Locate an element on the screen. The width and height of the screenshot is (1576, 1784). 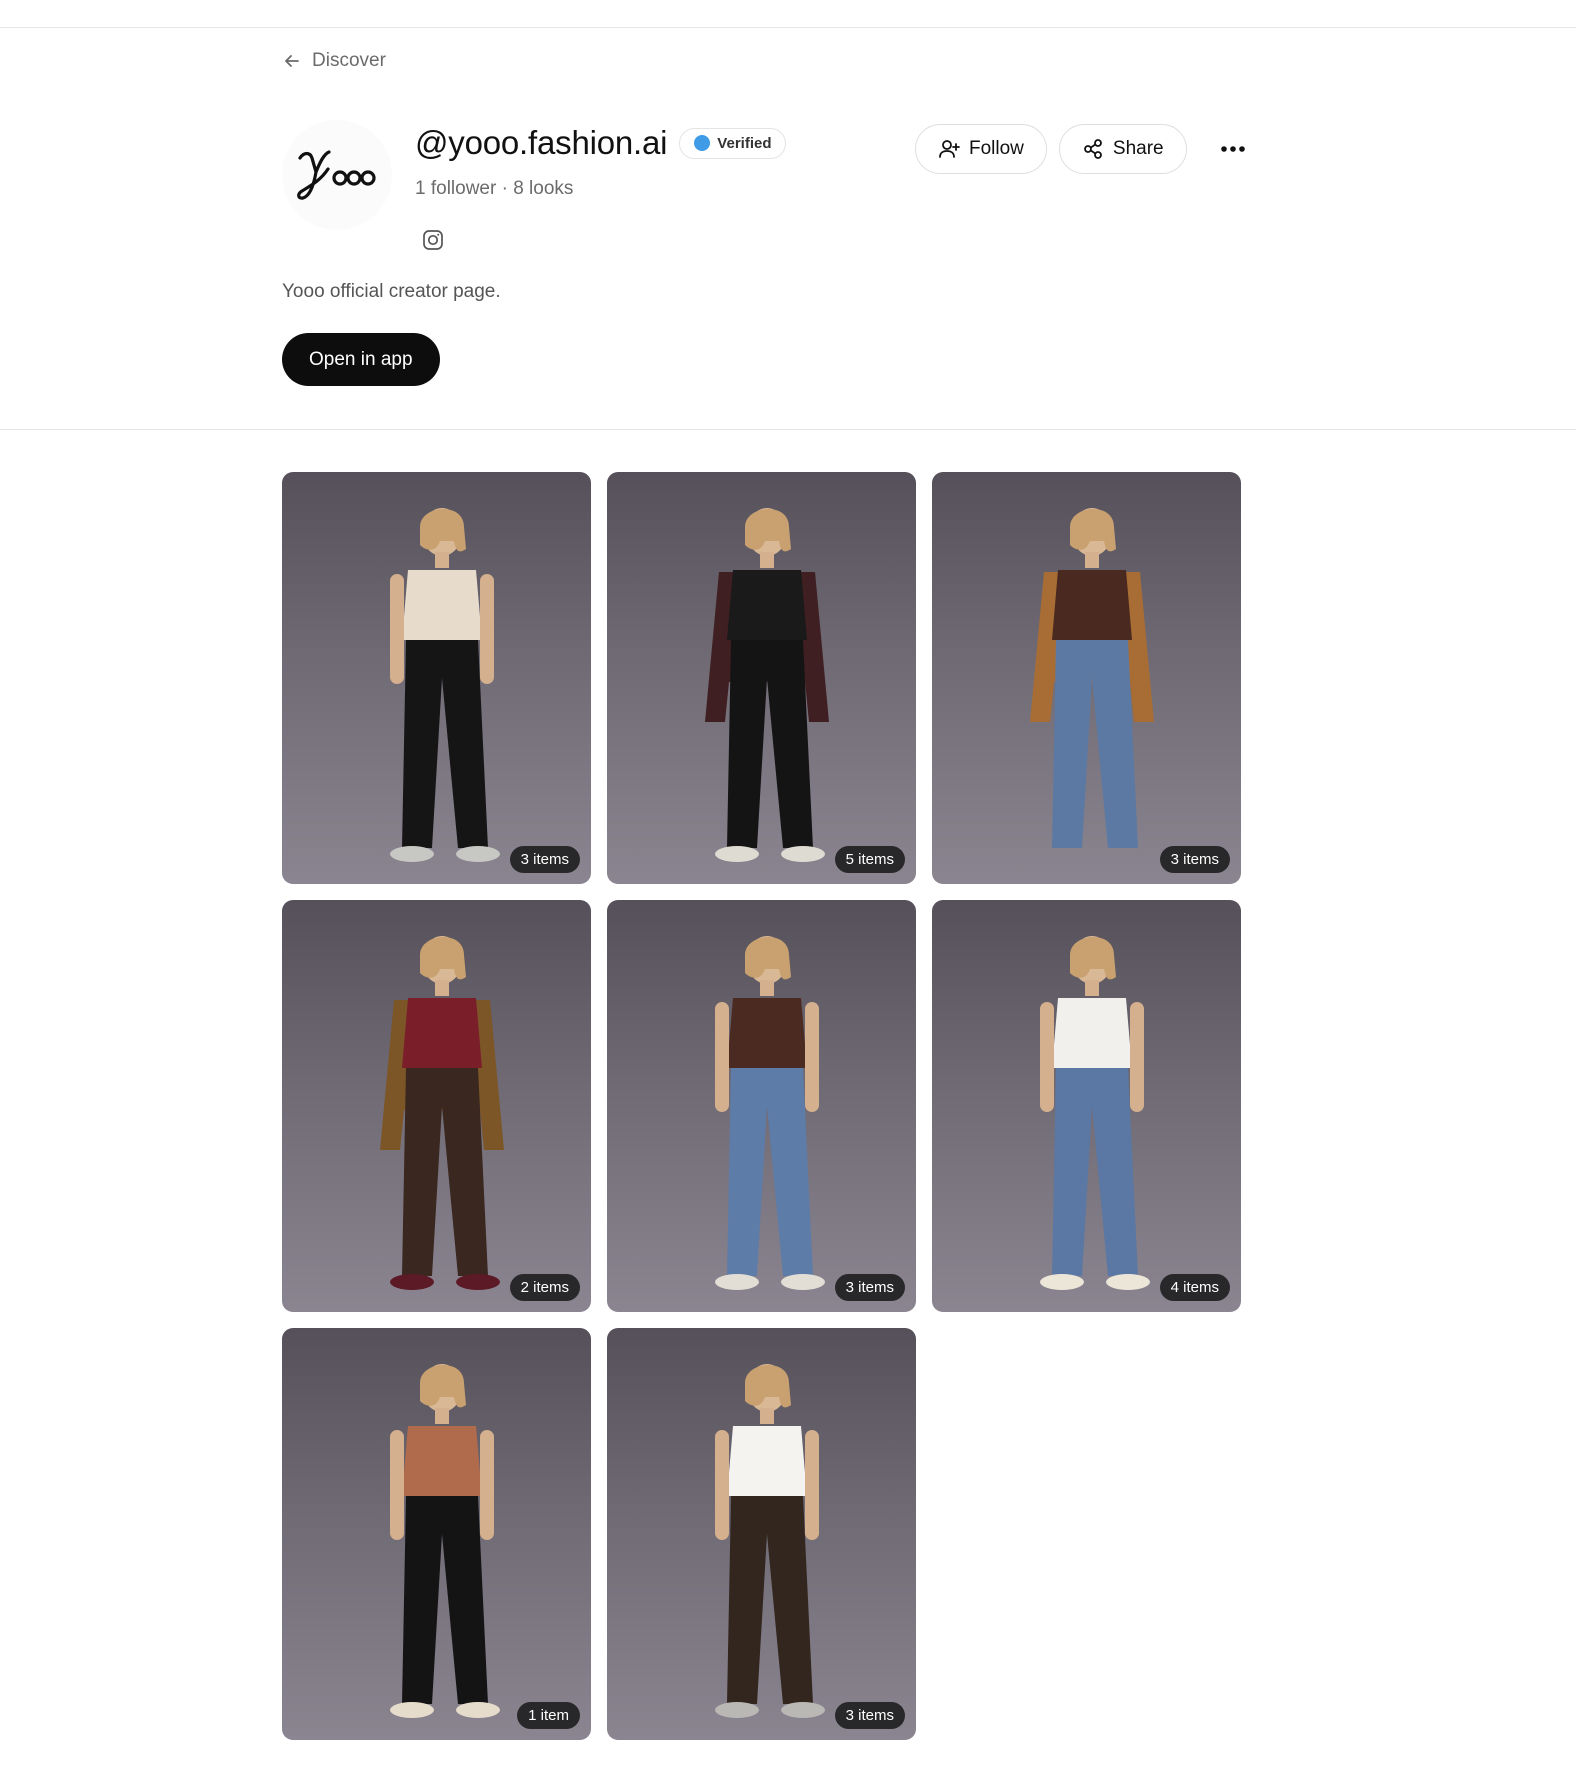
verified-label: Verified is located at coordinates (744, 143).